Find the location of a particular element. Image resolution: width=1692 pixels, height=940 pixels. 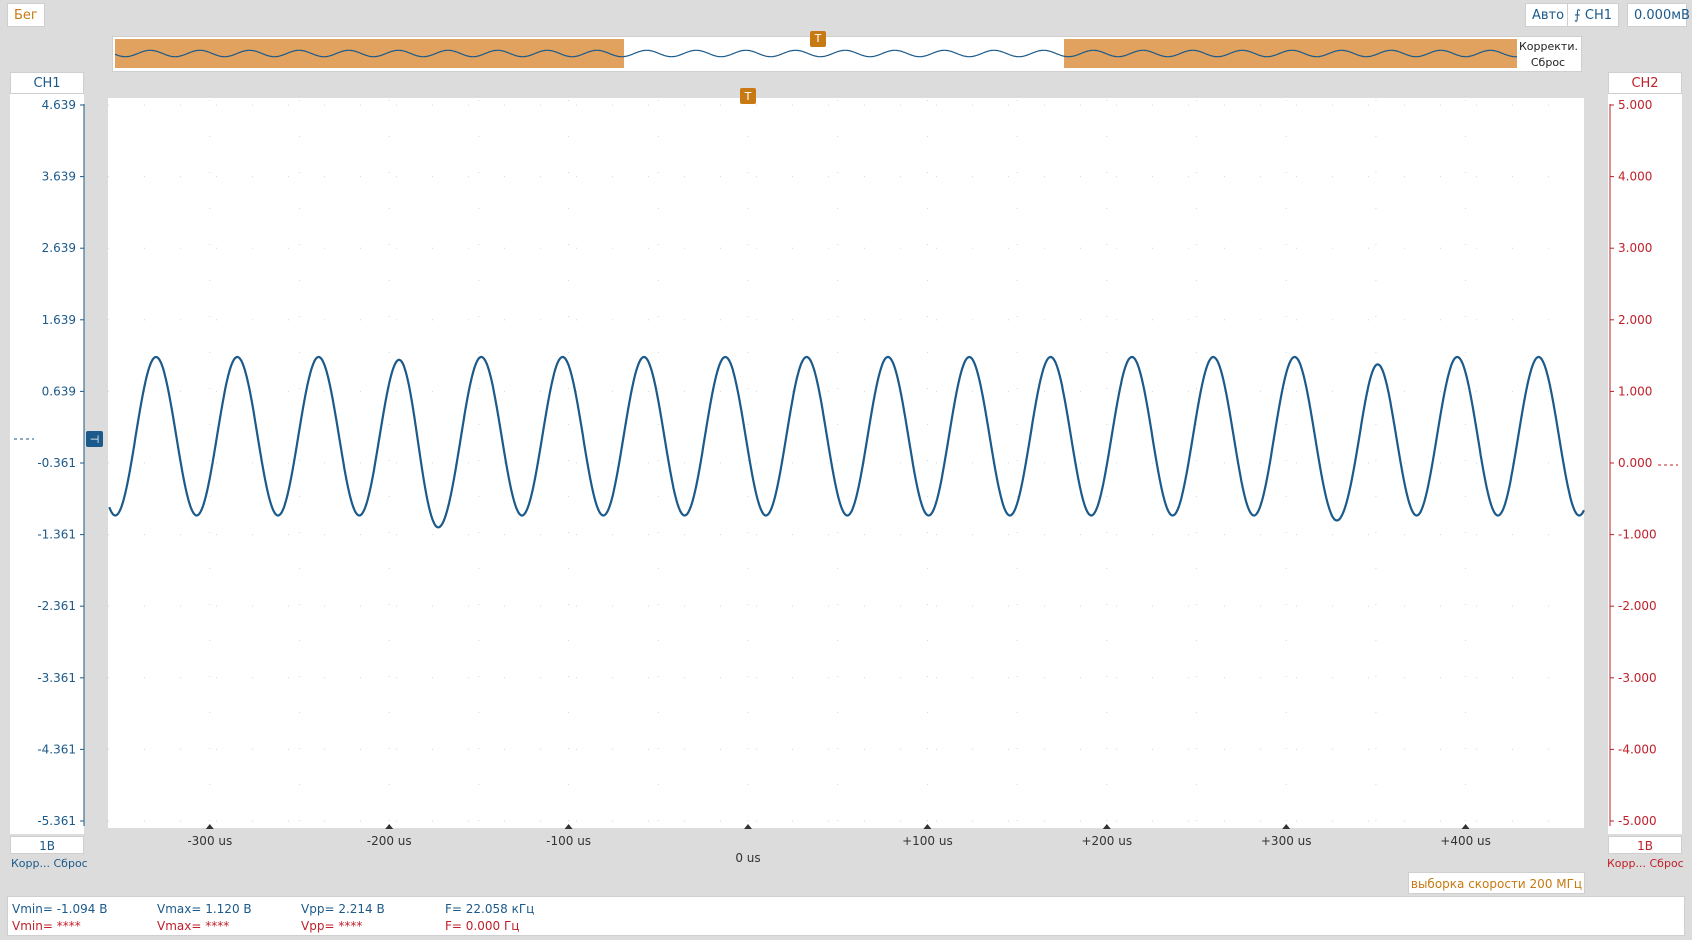

ch2-reset-button: Сброс is located at coordinates (1667, 863).